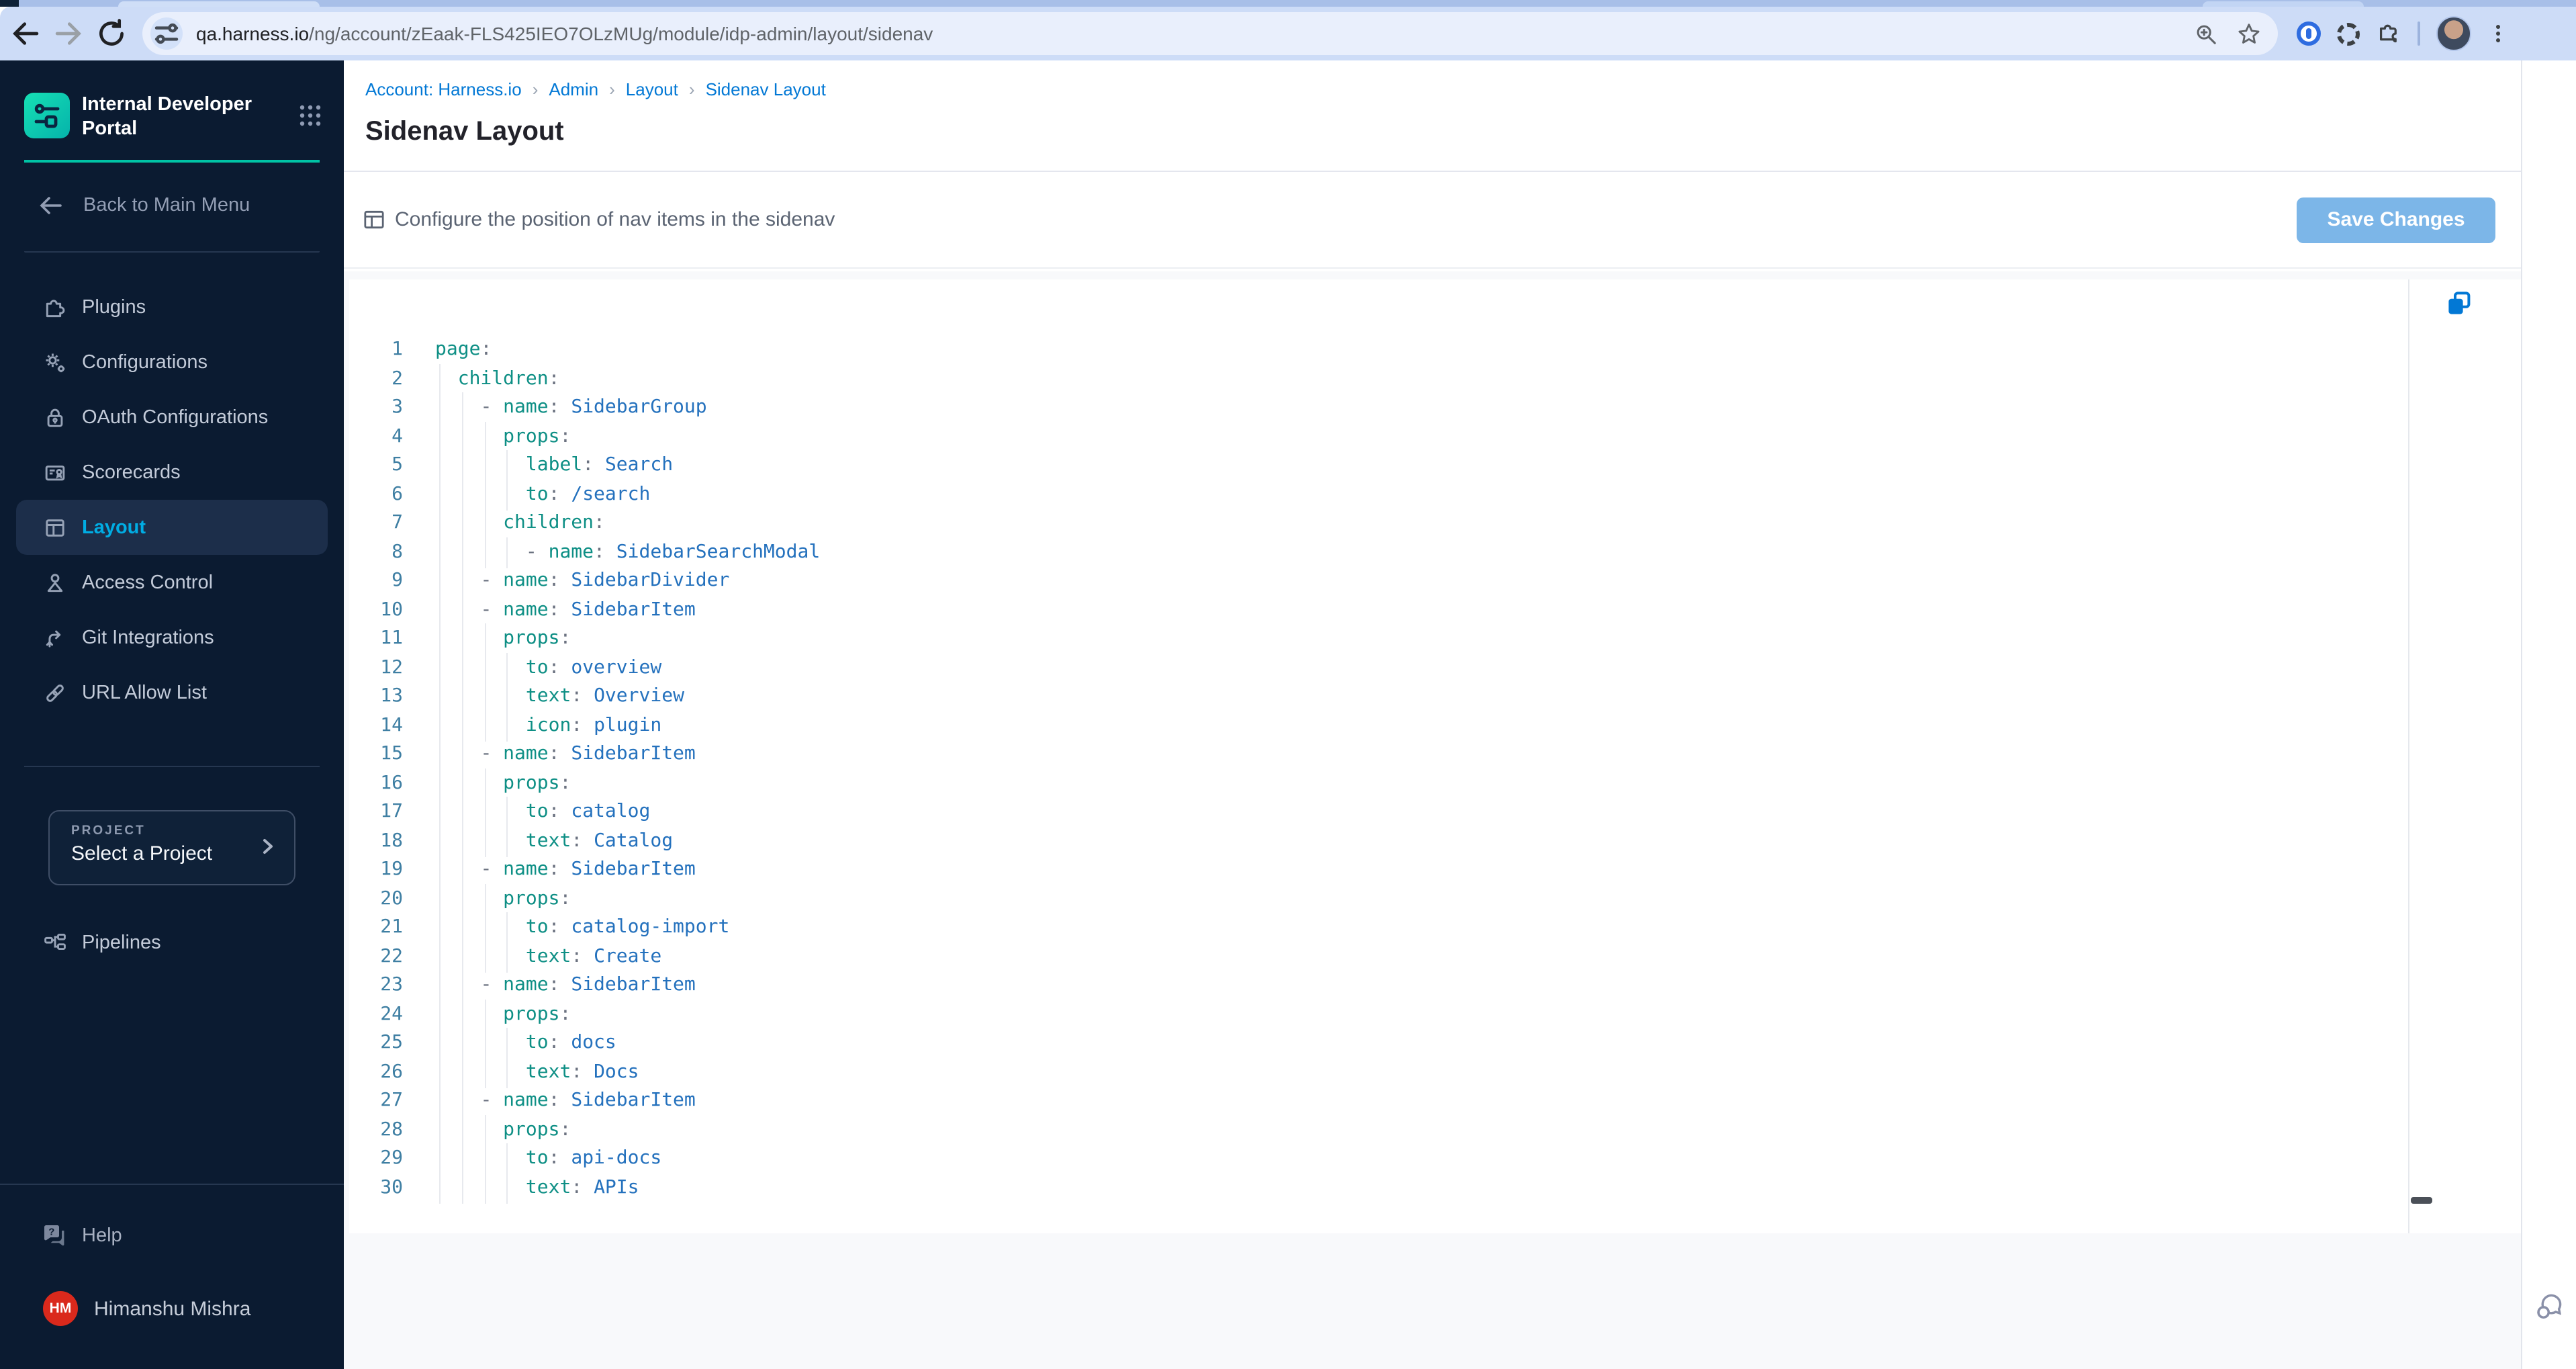  Describe the element at coordinates (391, 782) in the screenshot. I see `line-number: 16` at that location.